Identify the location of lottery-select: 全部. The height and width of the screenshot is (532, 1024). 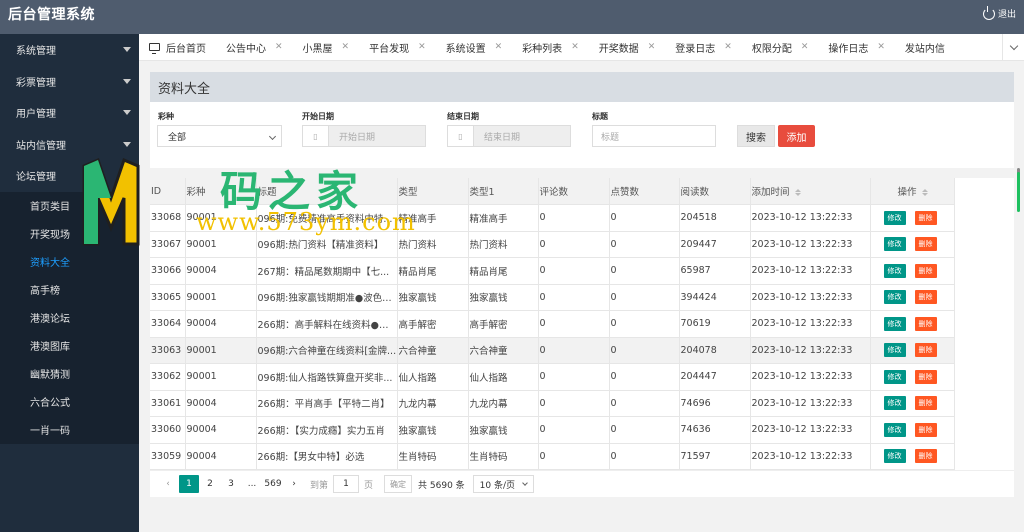
(219, 136).